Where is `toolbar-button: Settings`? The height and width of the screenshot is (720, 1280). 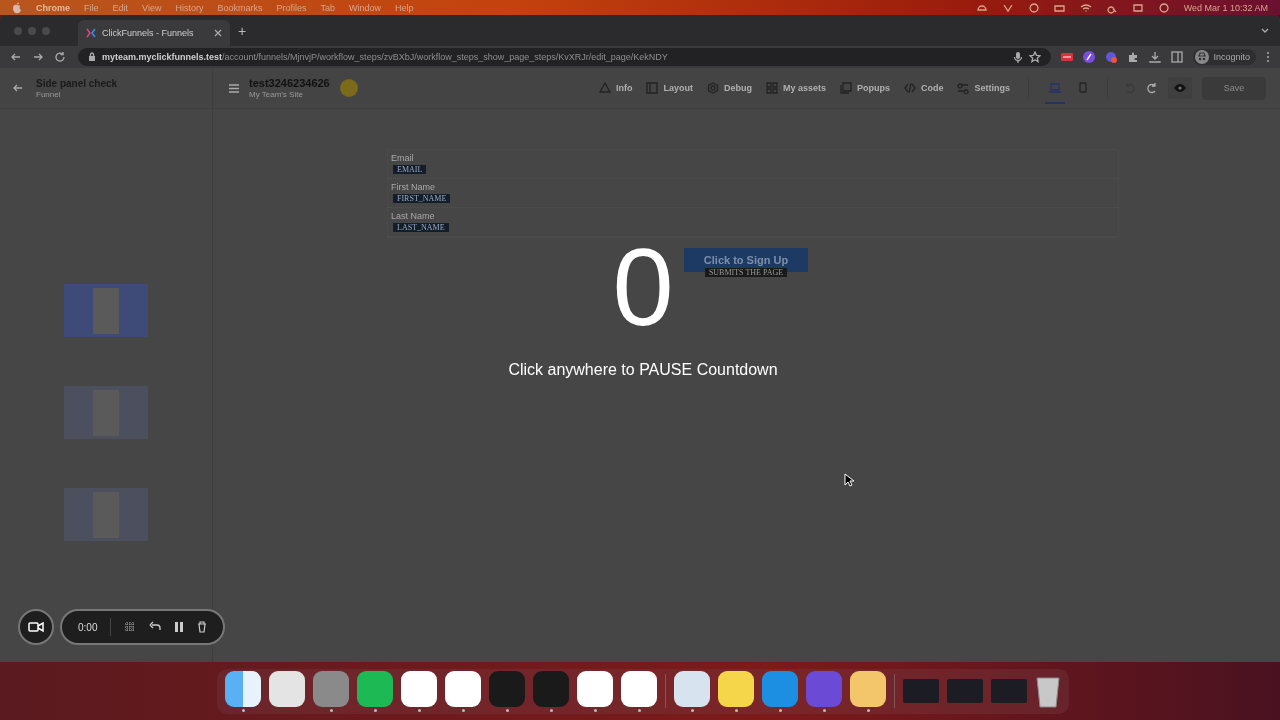 toolbar-button: Settings is located at coordinates (983, 88).